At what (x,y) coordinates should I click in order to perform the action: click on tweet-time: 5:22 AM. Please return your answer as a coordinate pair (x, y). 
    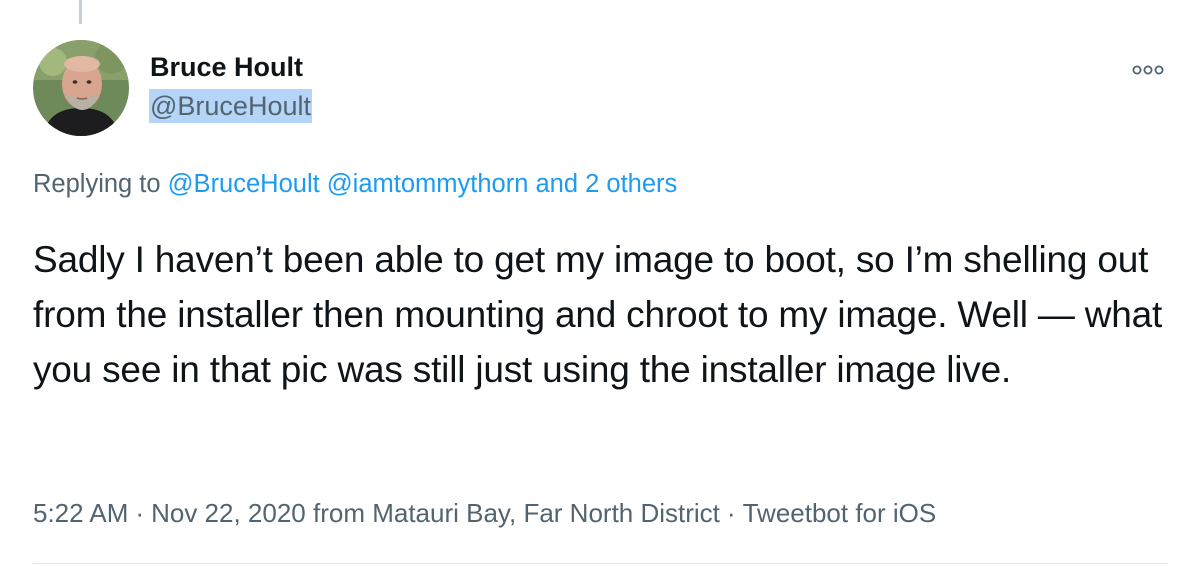
    Looking at the image, I should click on (80, 513).